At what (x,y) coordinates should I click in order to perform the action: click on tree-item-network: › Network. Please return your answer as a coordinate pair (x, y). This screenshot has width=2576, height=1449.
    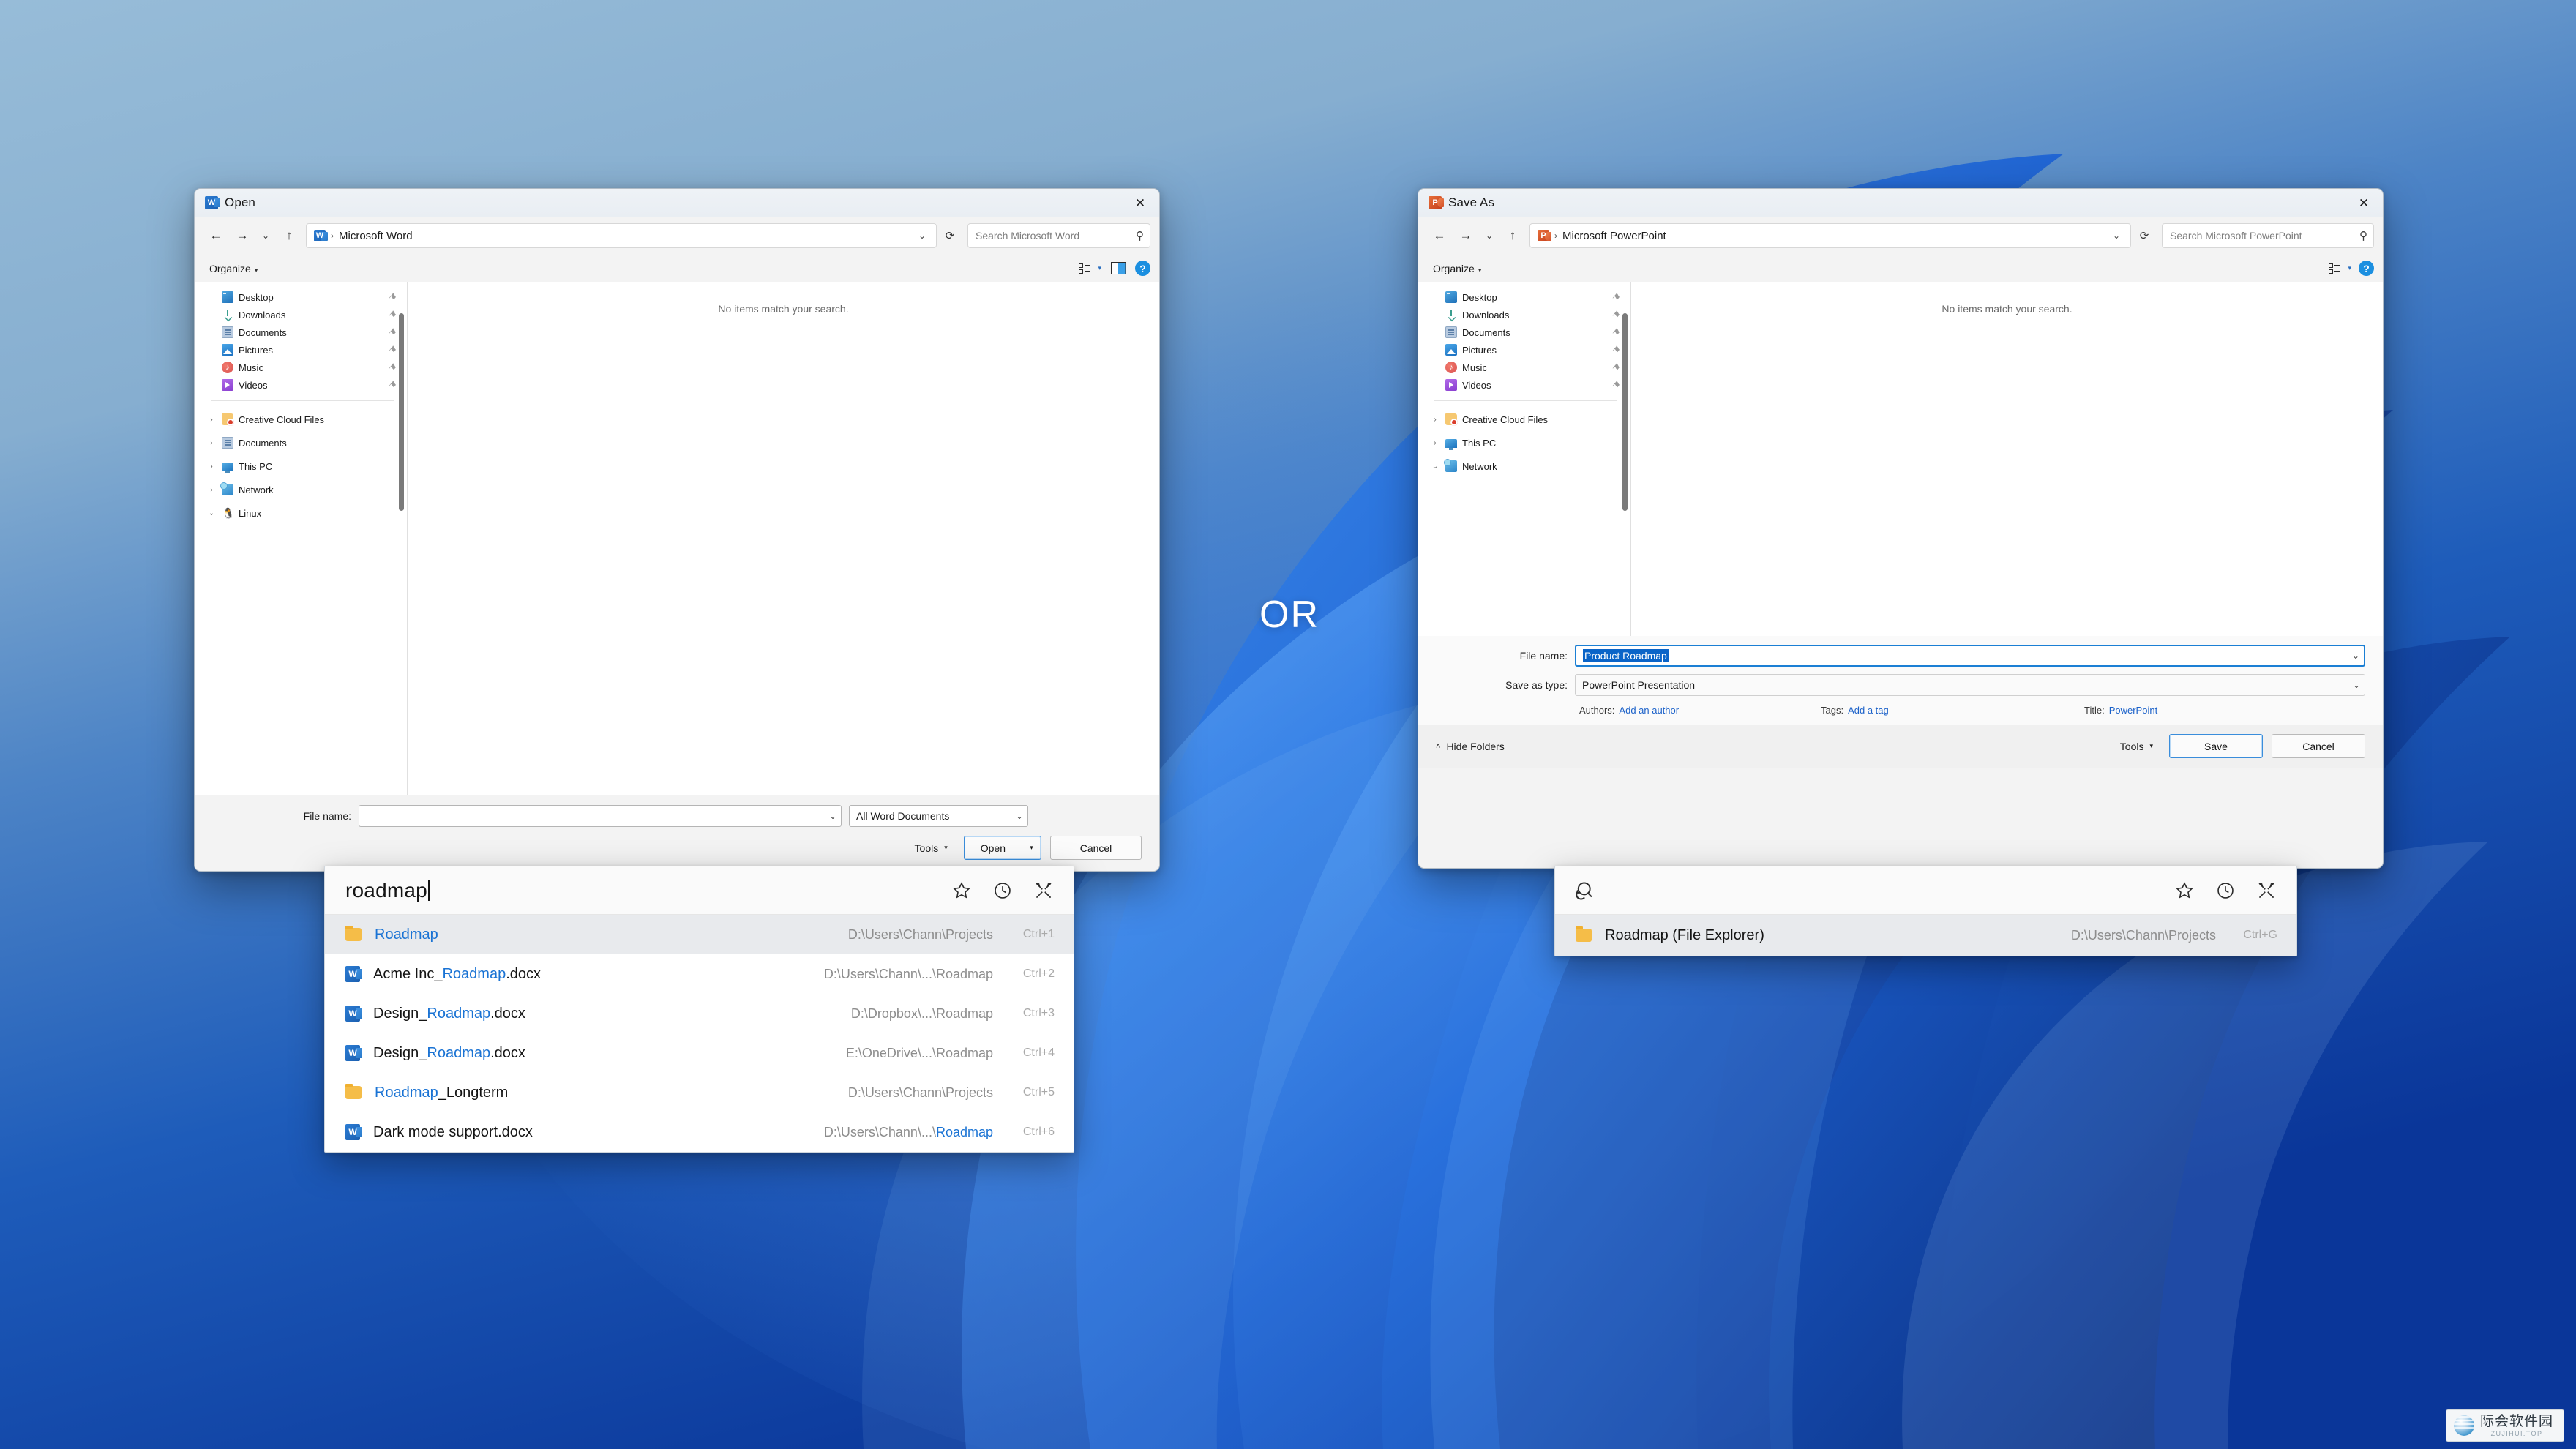
    Looking at the image, I should click on (301, 489).